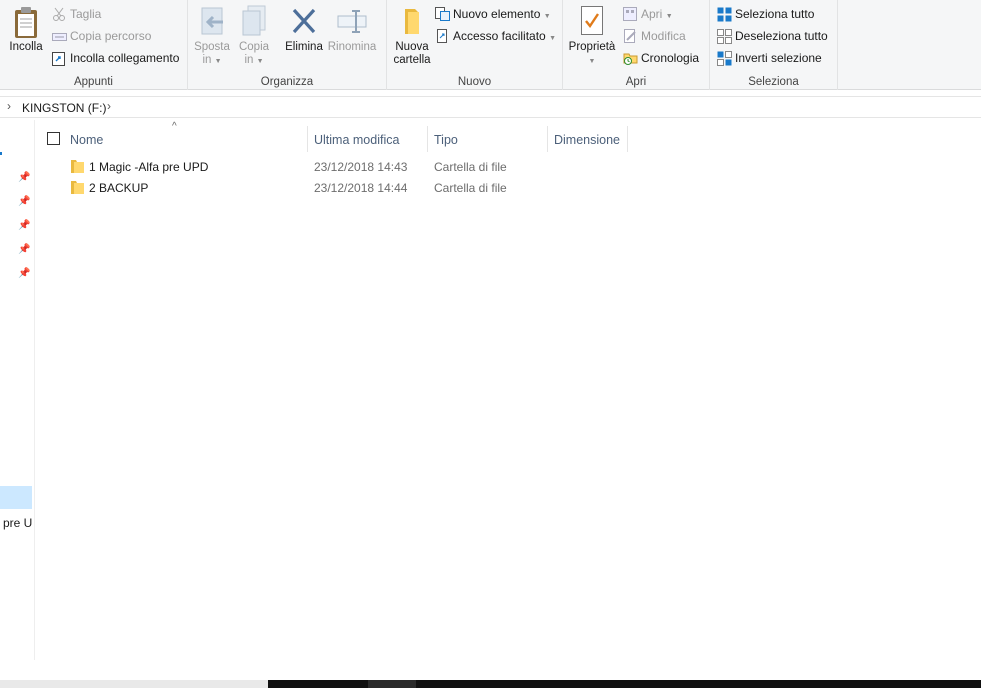 This screenshot has height=688, width=981. I want to click on sposta-in-button: Sposta in ▼, so click(212, 36).